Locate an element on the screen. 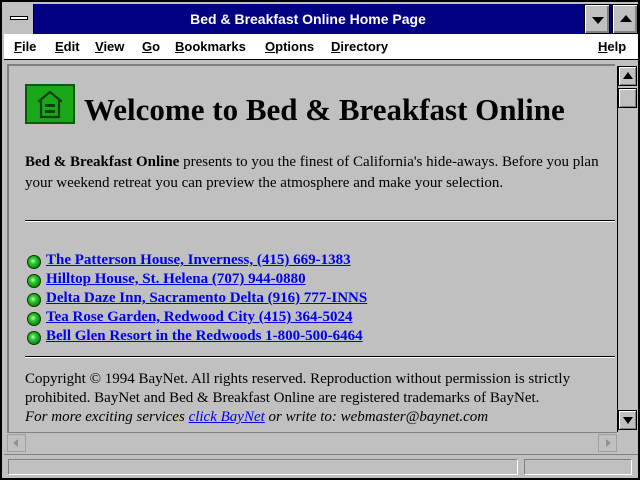 This screenshot has width=640, height=480. menu-go: Go is located at coordinates (151, 46).